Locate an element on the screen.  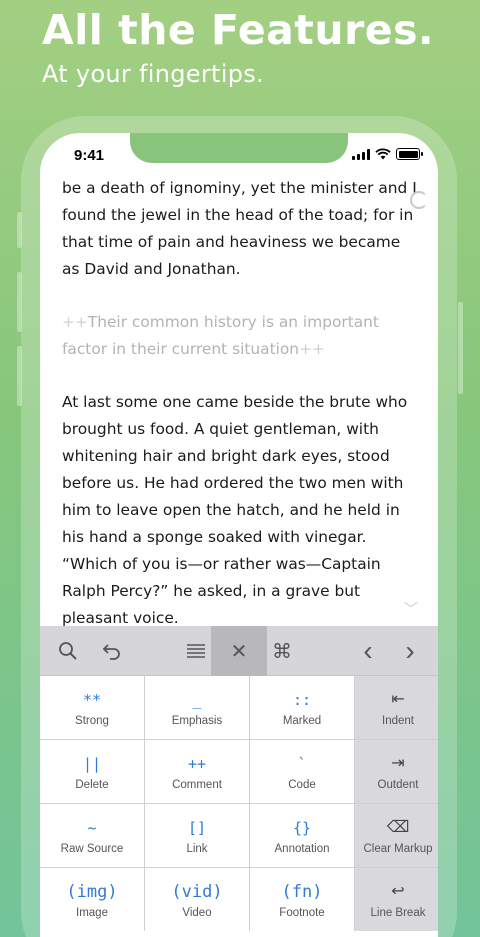
editor-toolbar: ✕ ⌘ ‹ › is located at coordinates (239, 651).